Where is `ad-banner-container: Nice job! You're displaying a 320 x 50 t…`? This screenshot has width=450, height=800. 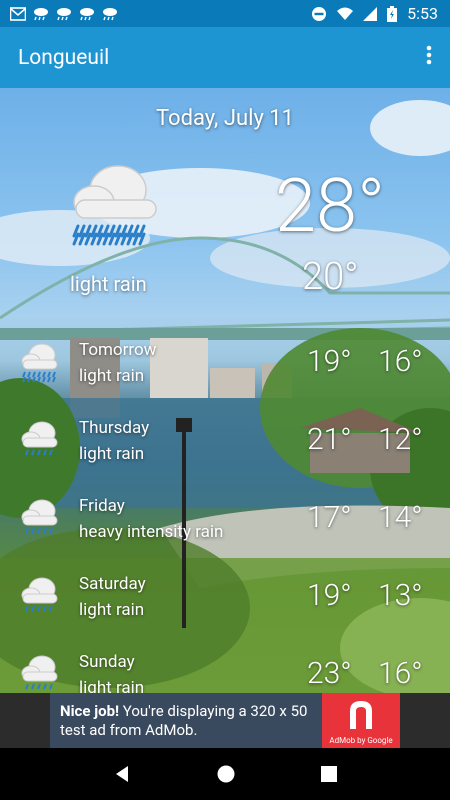
ad-banner-container: Nice job! You're displaying a 320 x 50 t… is located at coordinates (225, 720).